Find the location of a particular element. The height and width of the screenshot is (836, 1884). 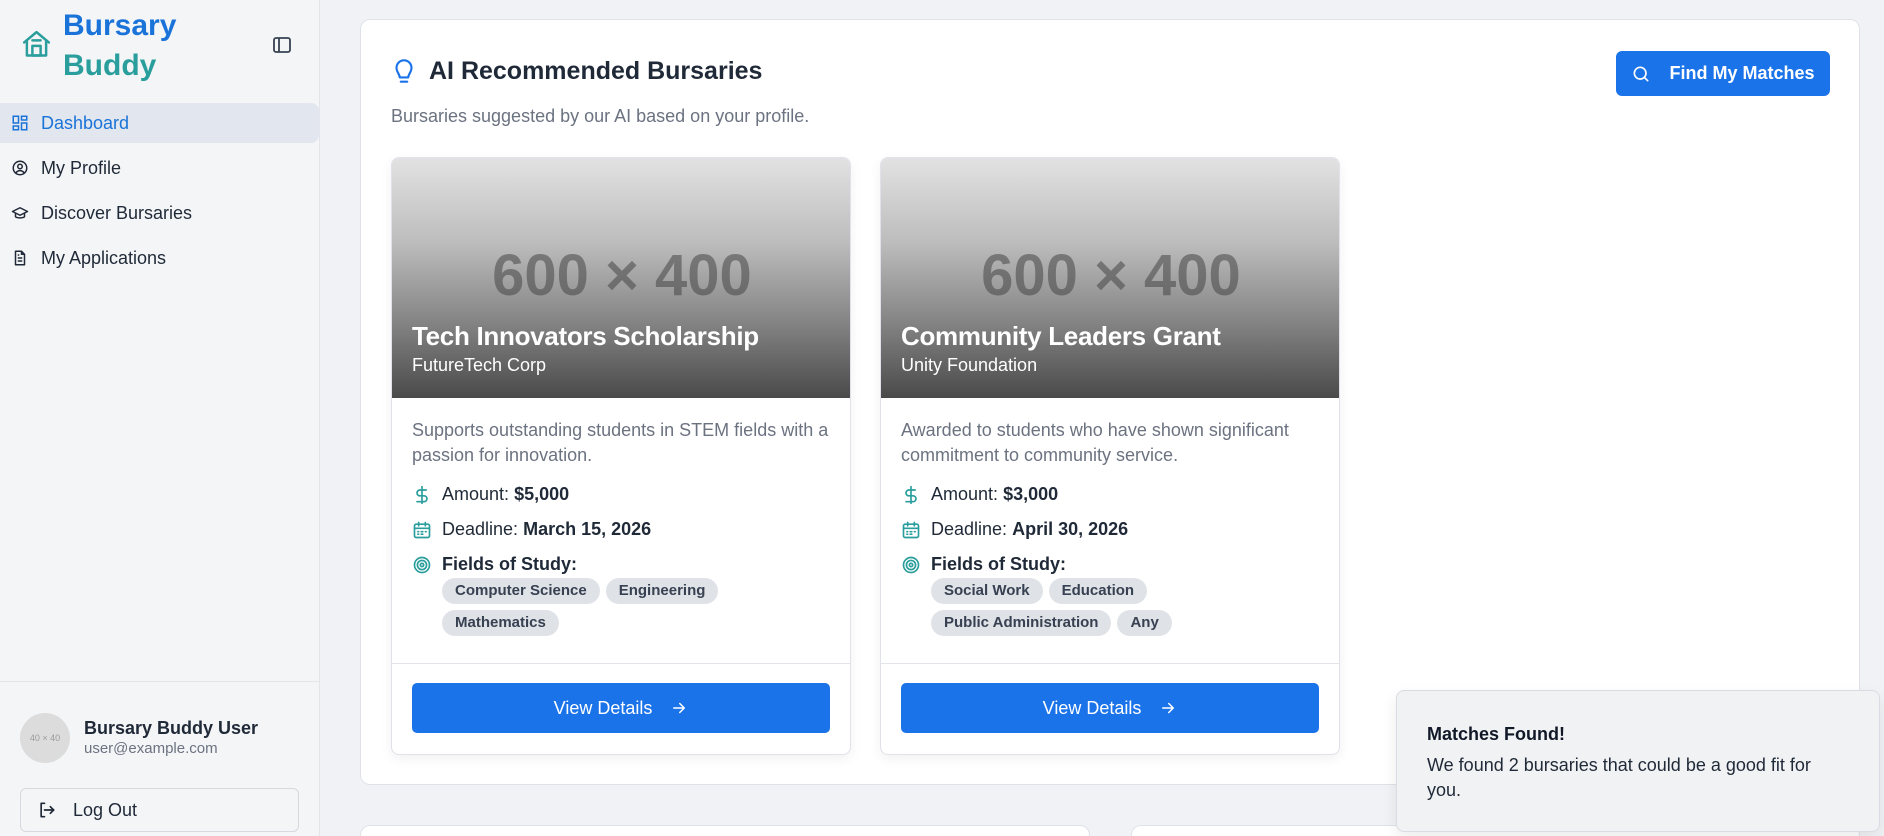

sidebar-item-dashboard: Dashboard is located at coordinates (159, 123).